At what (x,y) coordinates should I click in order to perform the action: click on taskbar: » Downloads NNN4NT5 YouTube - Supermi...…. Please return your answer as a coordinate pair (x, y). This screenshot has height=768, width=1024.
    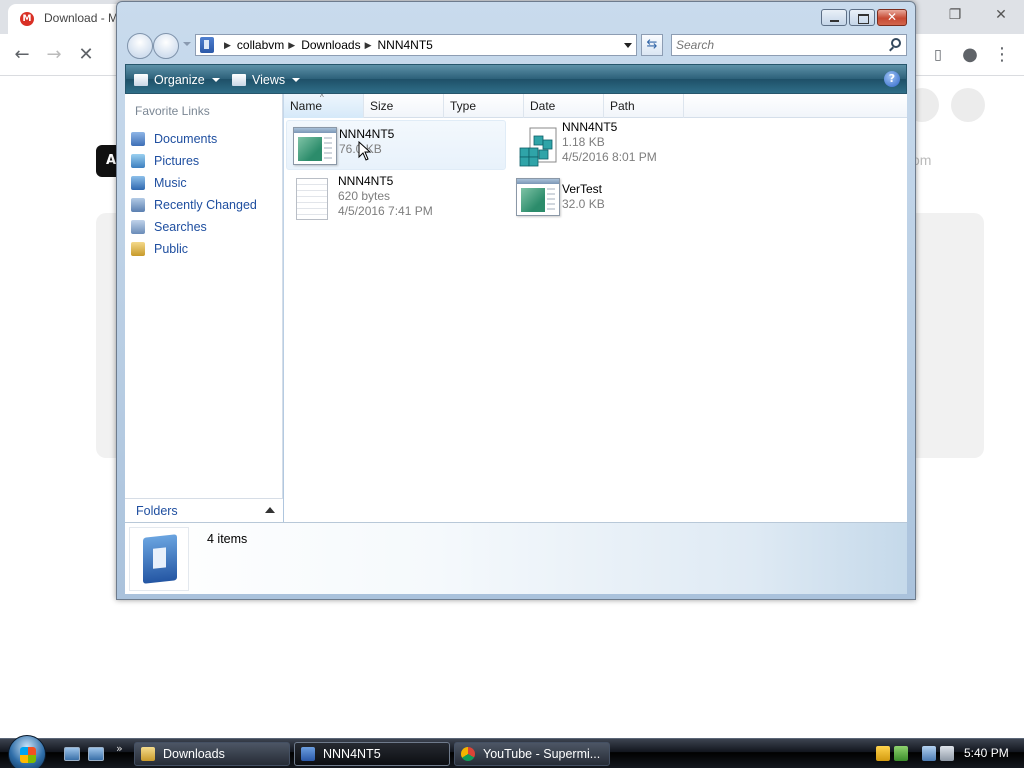
    Looking at the image, I should click on (512, 751).